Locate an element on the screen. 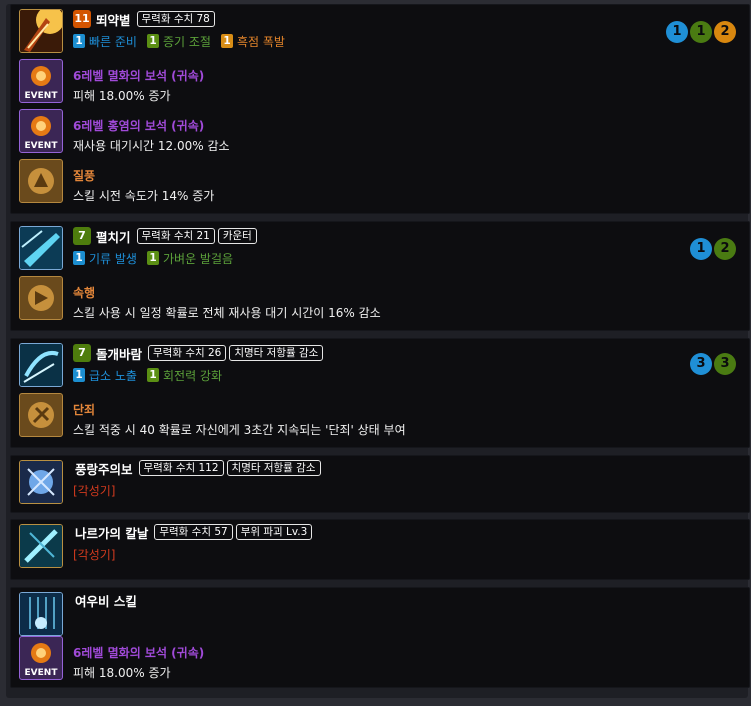 This screenshot has width=751, height=706. skill-icon-storm-warning is located at coordinates (41, 482).